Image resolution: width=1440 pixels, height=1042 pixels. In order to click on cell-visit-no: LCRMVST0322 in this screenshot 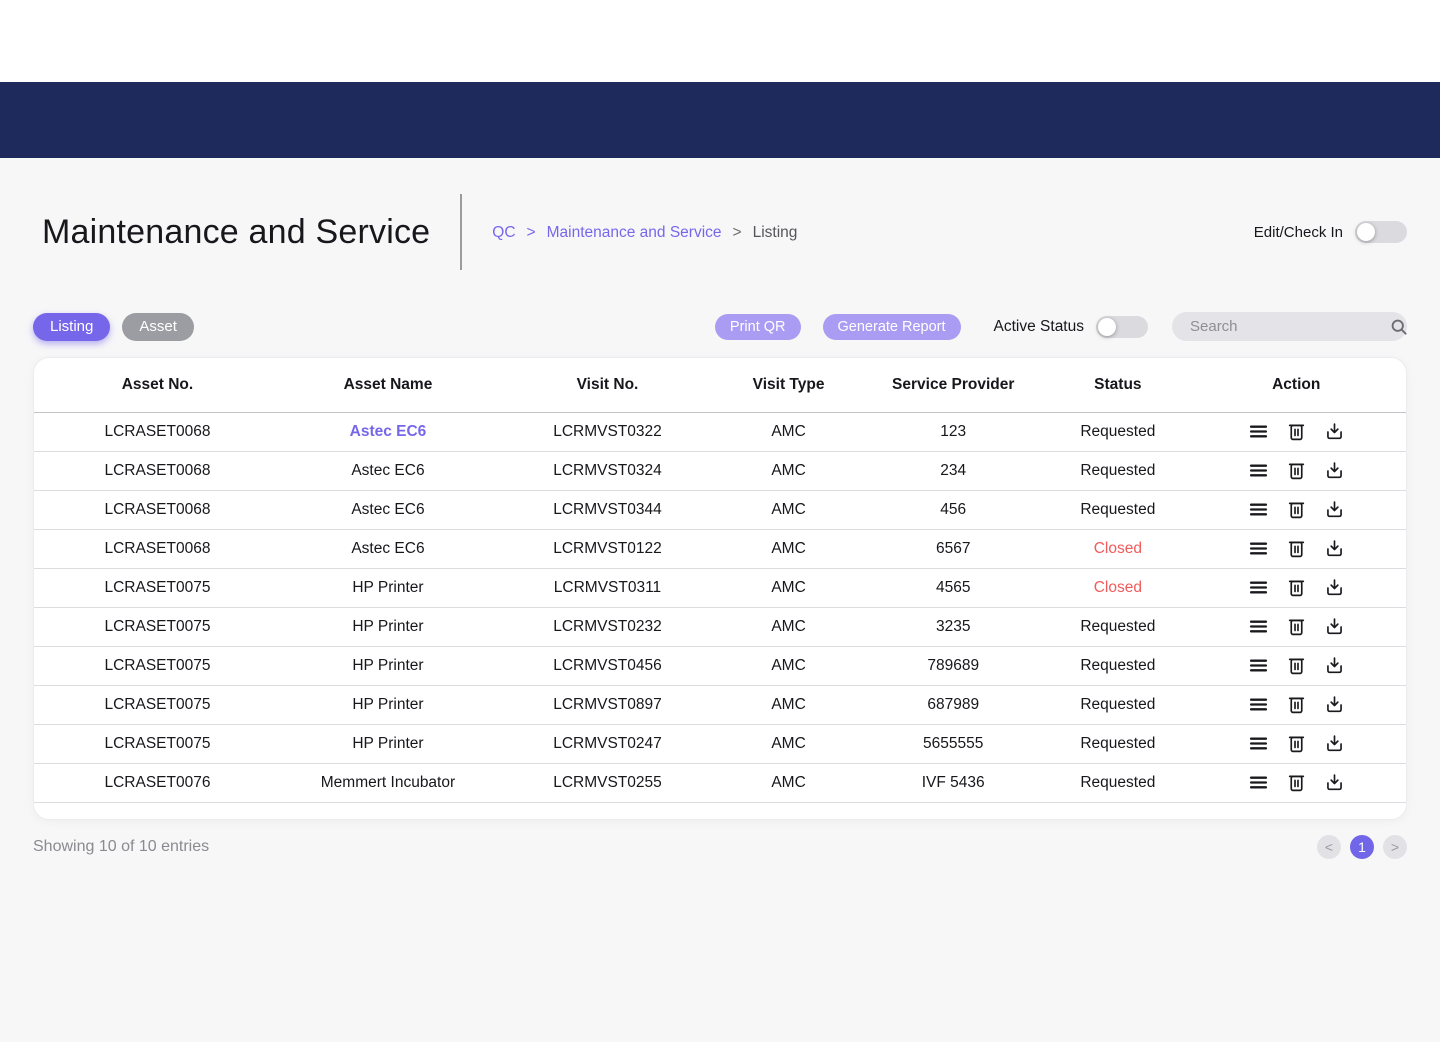, I will do `click(607, 432)`.